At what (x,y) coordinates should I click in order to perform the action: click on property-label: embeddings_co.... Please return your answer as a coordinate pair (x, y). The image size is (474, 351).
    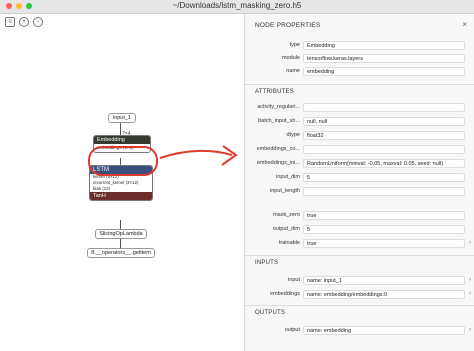
    Looking at the image, I should click on (278, 149).